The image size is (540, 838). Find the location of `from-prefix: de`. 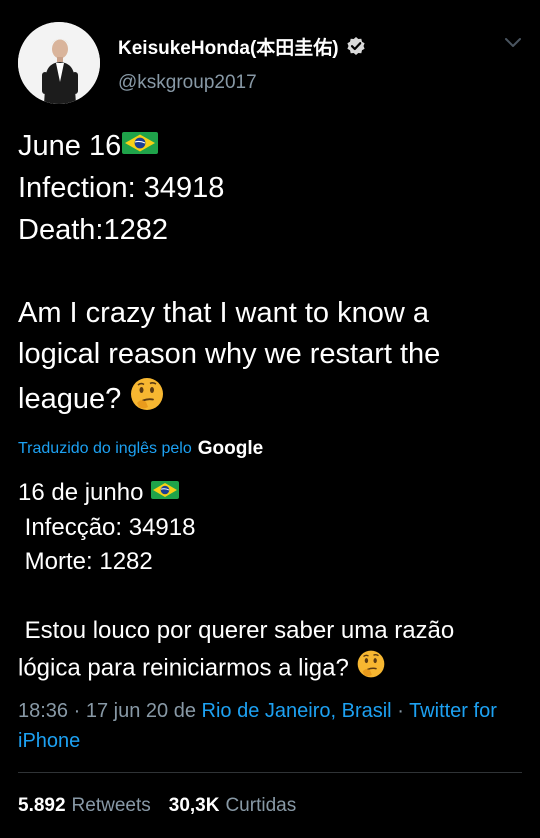

from-prefix: de is located at coordinates (184, 711).